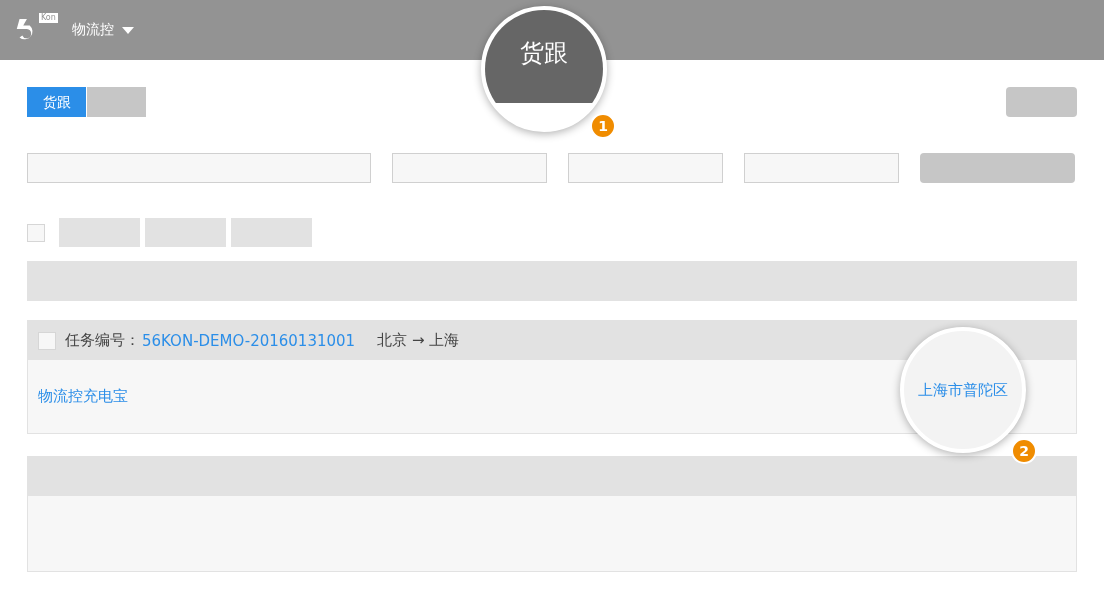 This screenshot has height=596, width=1104. What do you see at coordinates (48, 18) in the screenshot?
I see `logo-badge: Kon` at bounding box center [48, 18].